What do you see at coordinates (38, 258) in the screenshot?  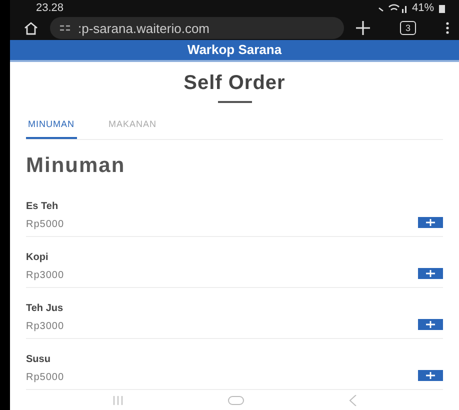 I see `item-name: Kopi` at bounding box center [38, 258].